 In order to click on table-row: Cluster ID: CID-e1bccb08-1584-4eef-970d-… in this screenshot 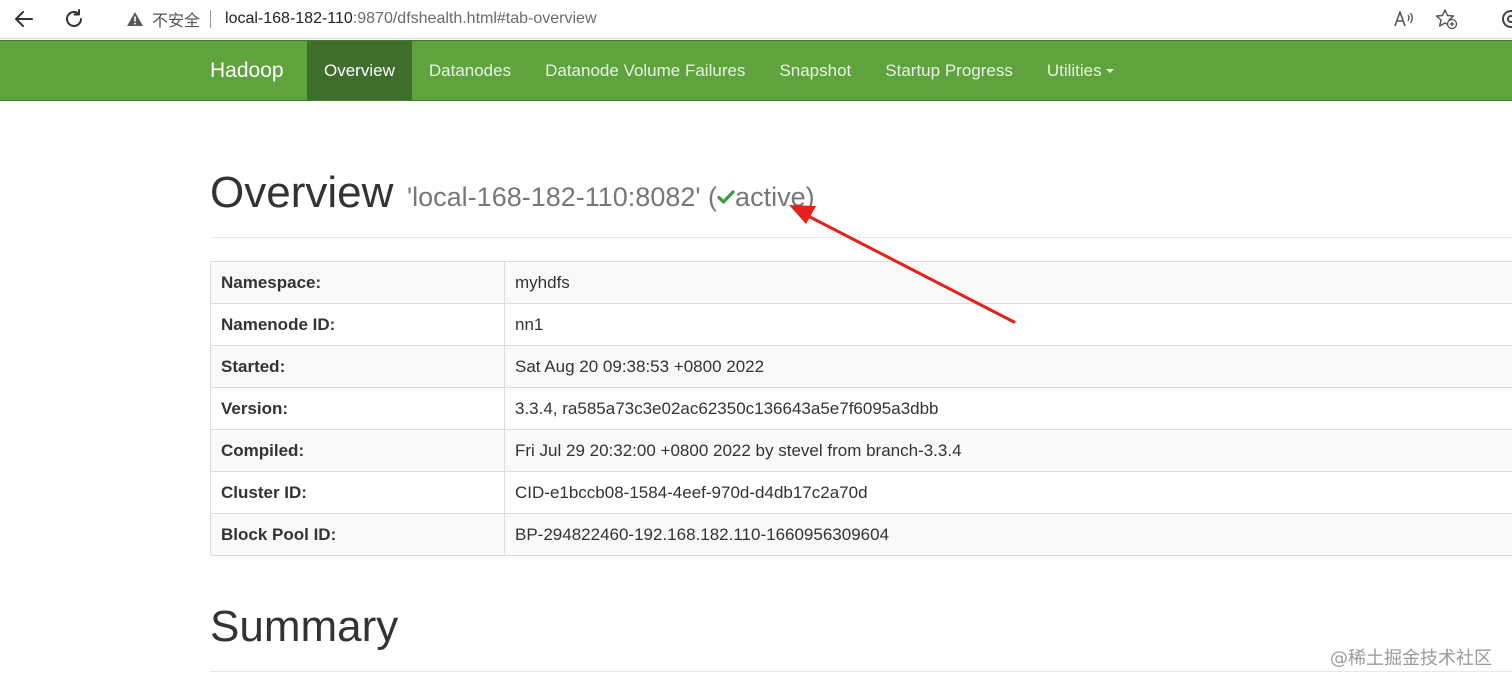, I will do `click(861, 492)`.